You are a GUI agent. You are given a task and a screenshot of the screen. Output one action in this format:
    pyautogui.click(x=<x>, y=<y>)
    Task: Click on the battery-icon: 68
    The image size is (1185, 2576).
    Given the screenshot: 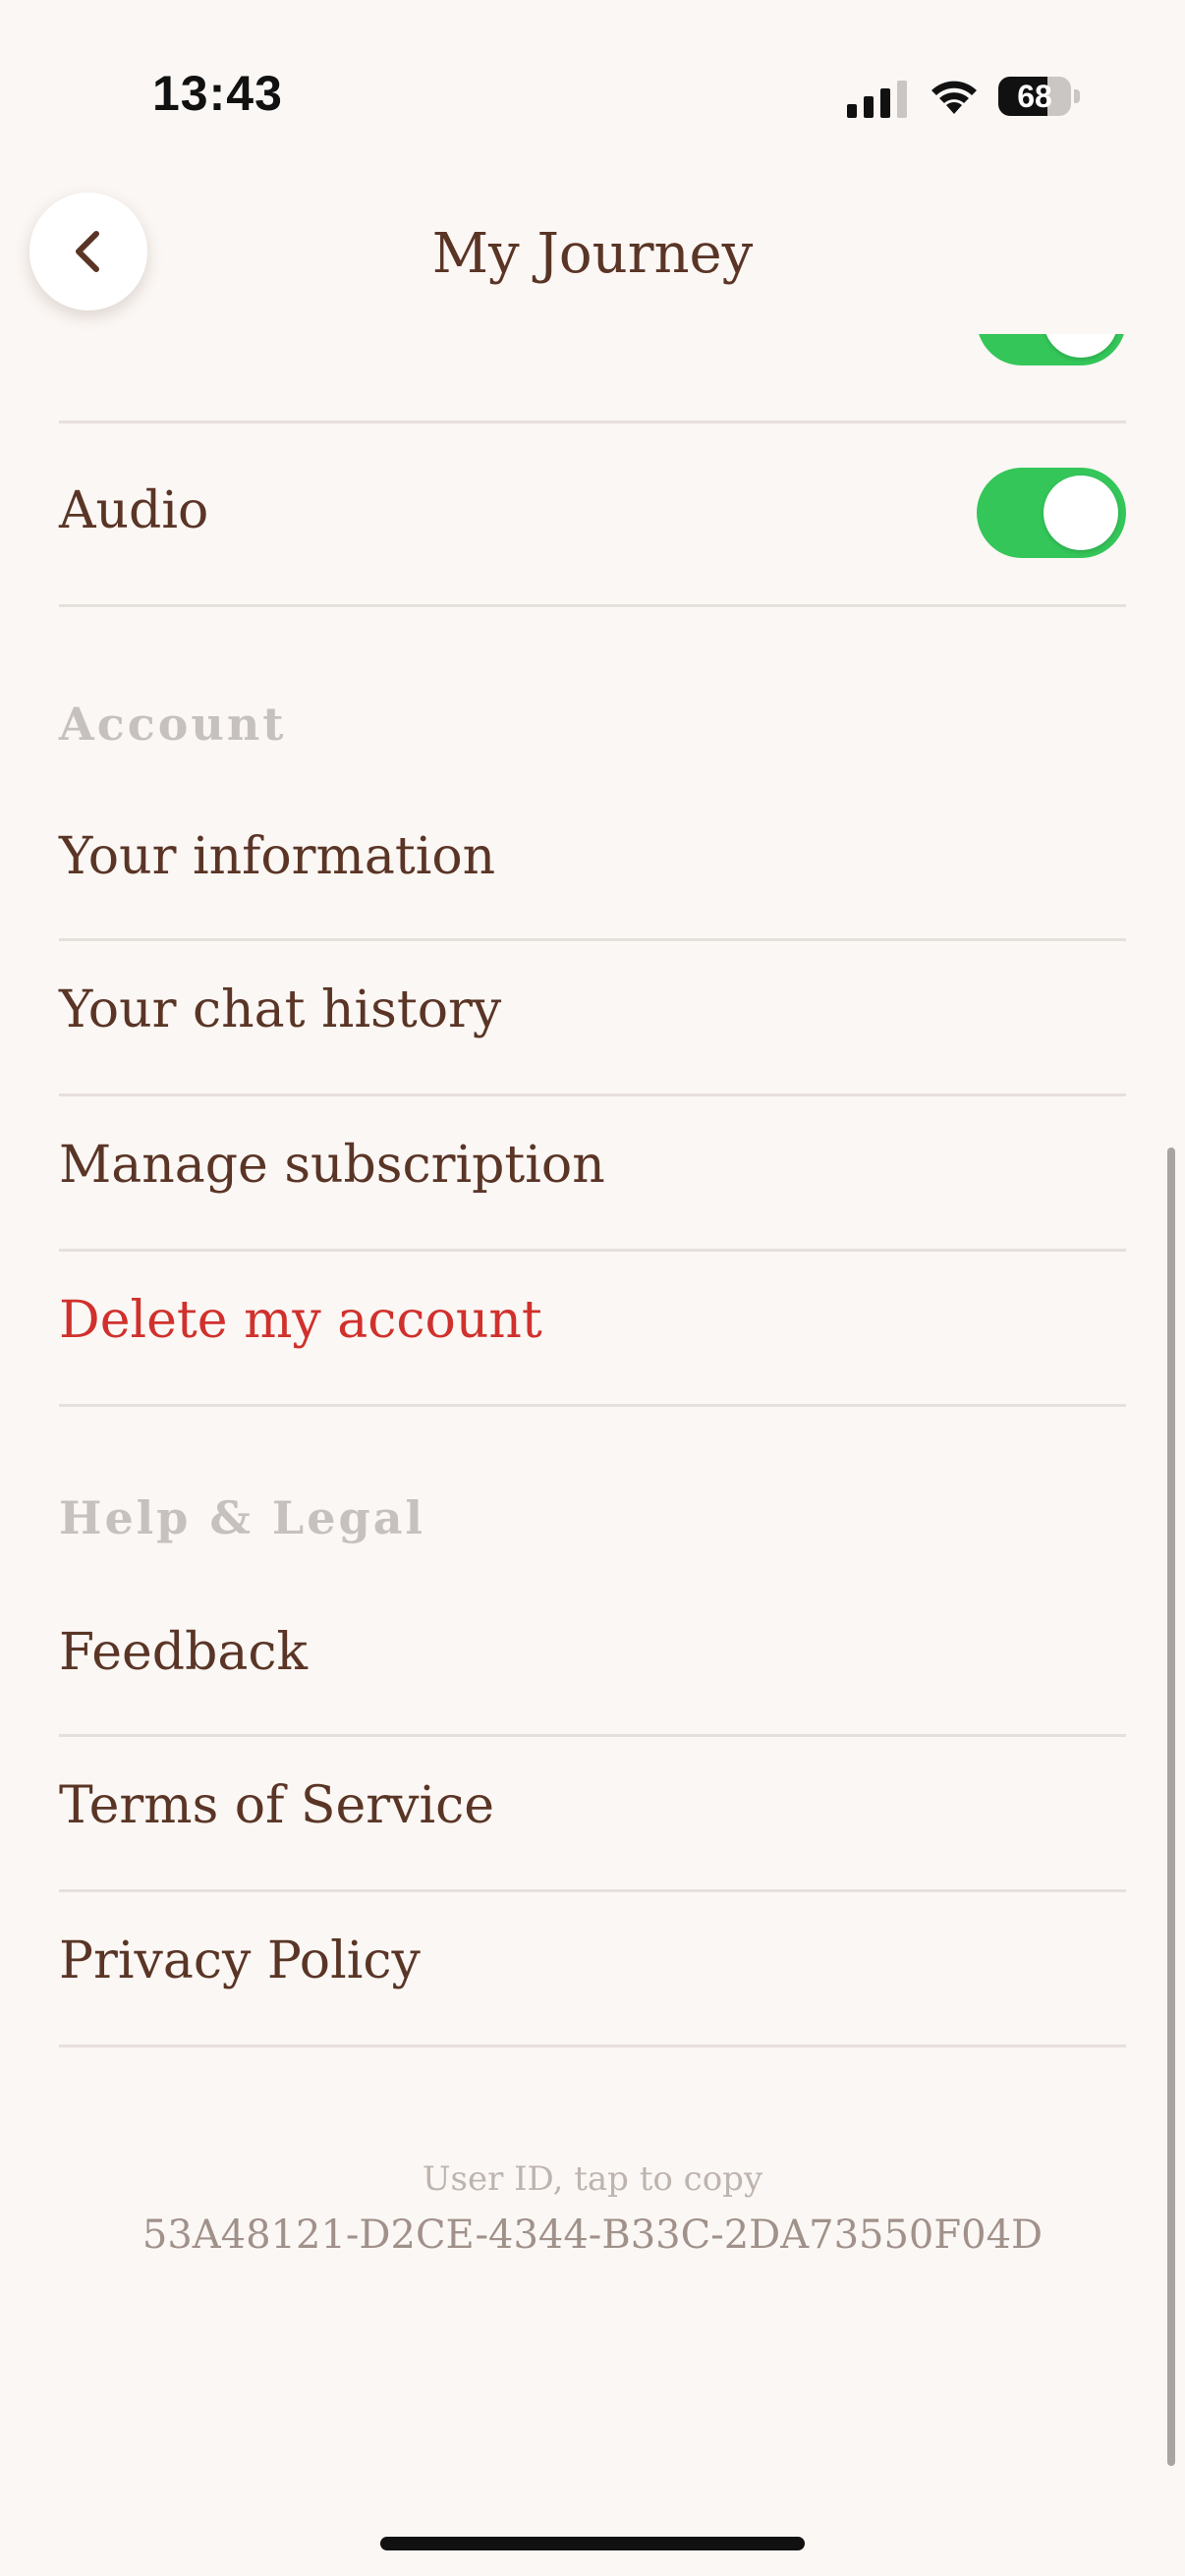 What is the action you would take?
    pyautogui.click(x=1034, y=96)
    